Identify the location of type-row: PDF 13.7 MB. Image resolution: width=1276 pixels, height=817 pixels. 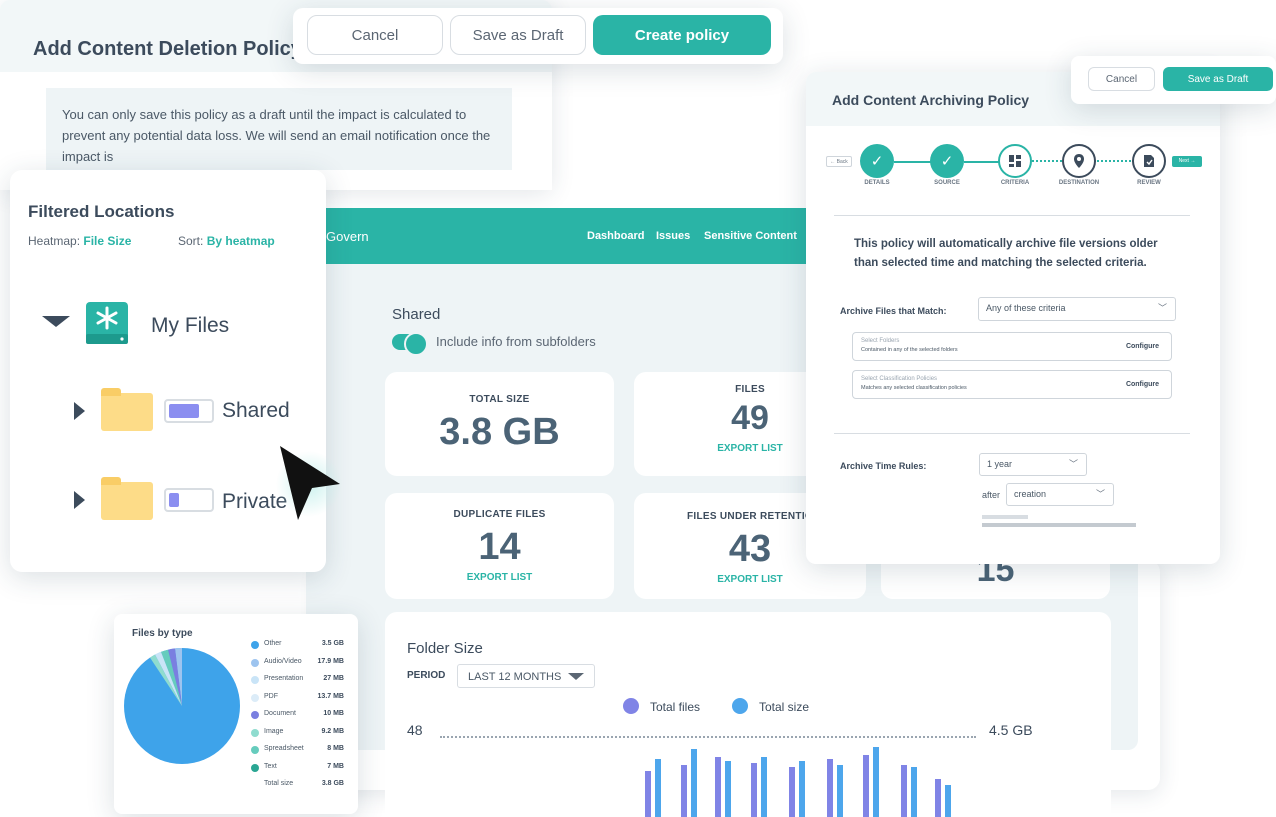
(304, 696).